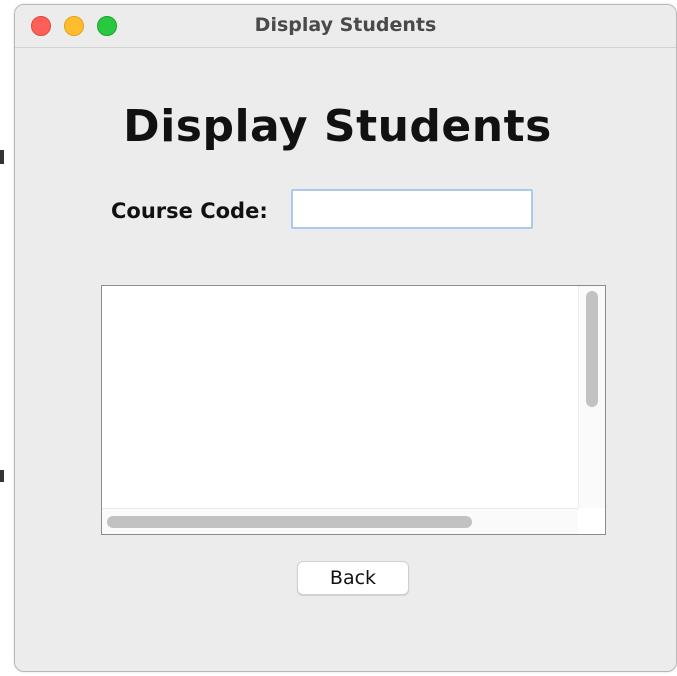  Describe the element at coordinates (591, 521) in the screenshot. I see `scroll-corner` at that location.